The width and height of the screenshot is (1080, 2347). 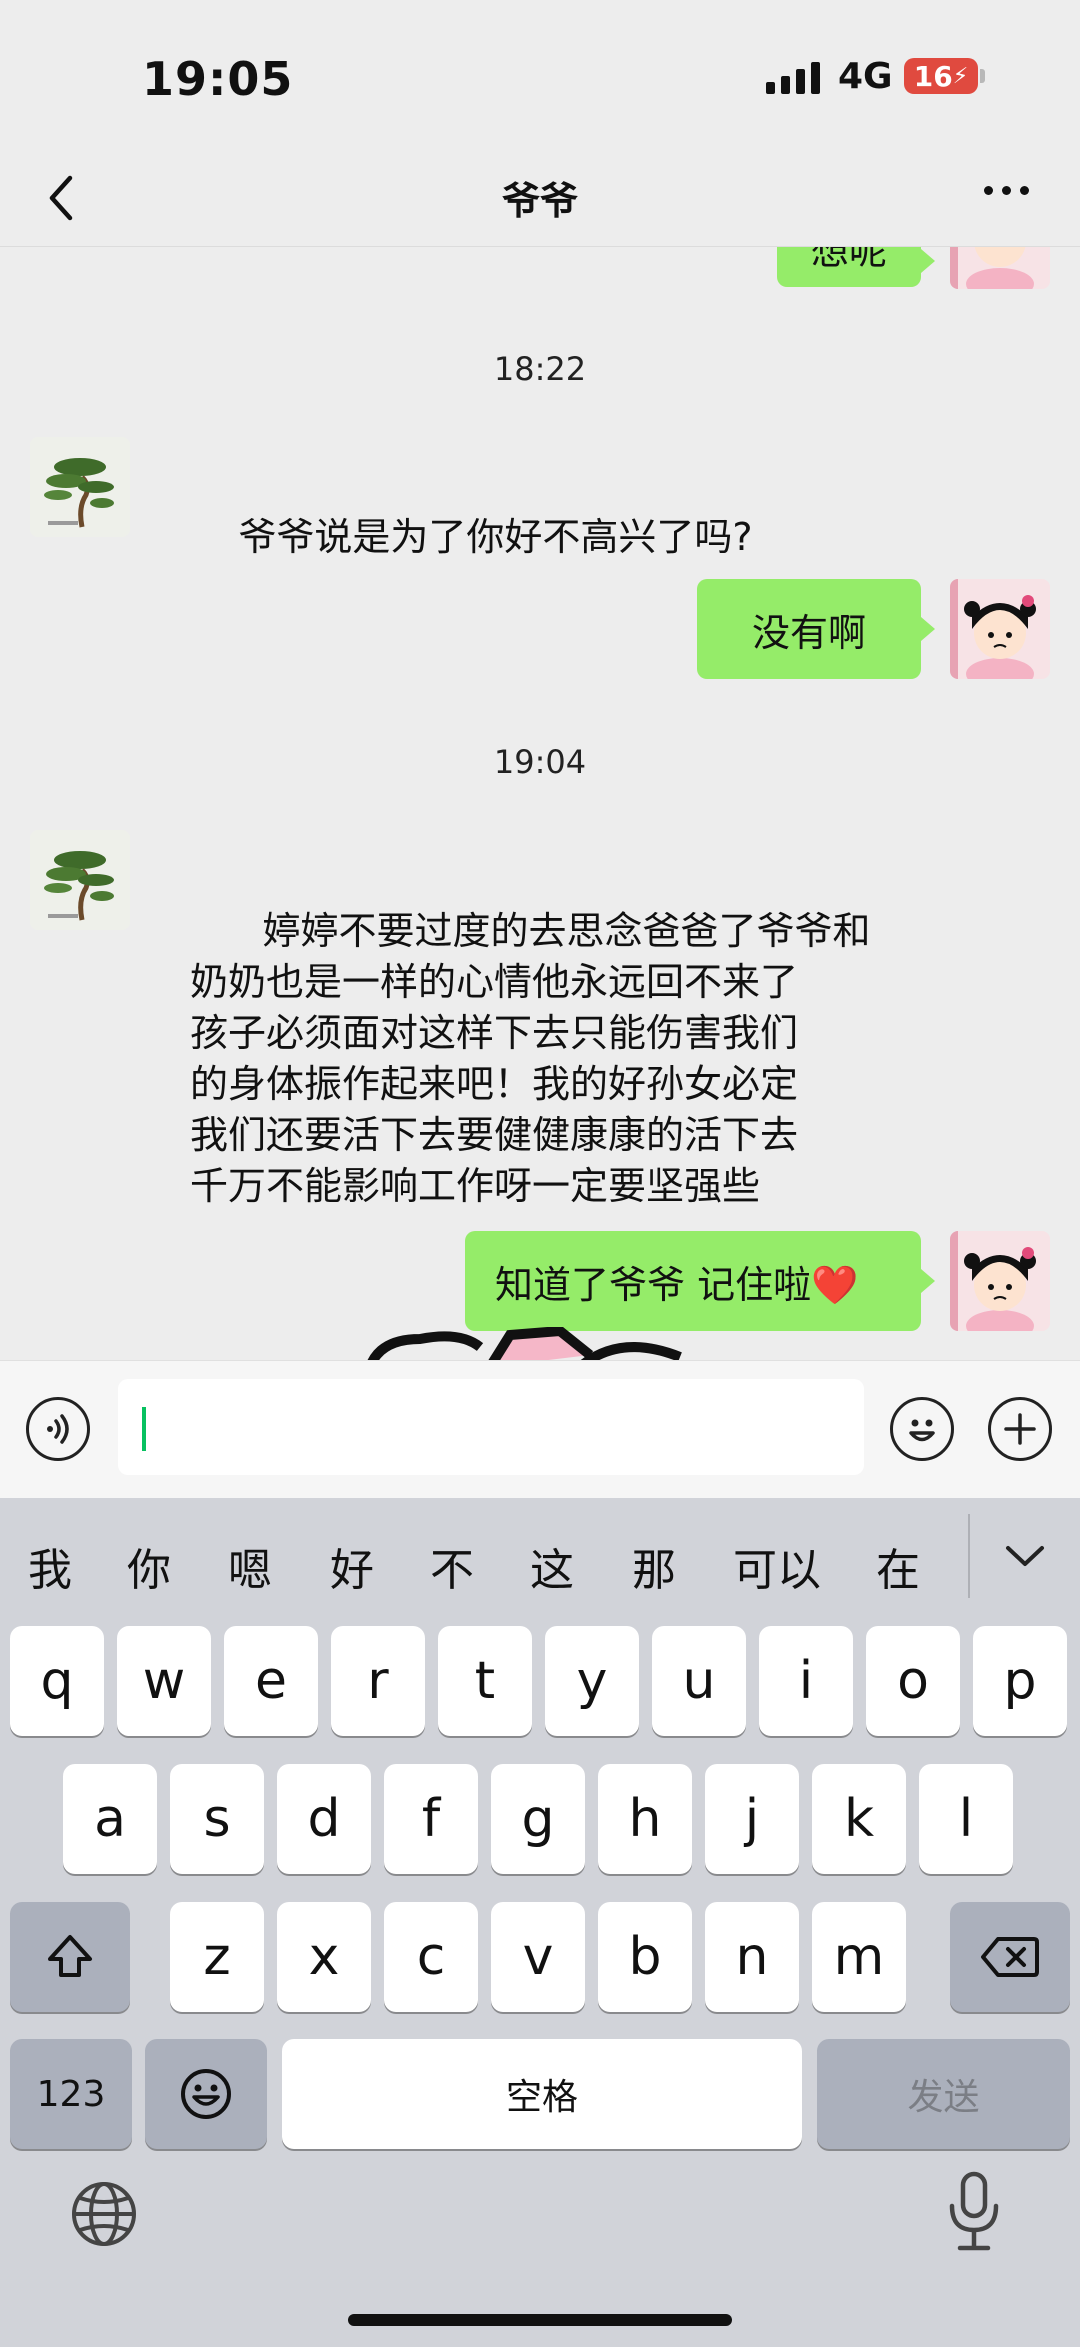 I want to click on back-arrow-icon, so click(x=64, y=198).